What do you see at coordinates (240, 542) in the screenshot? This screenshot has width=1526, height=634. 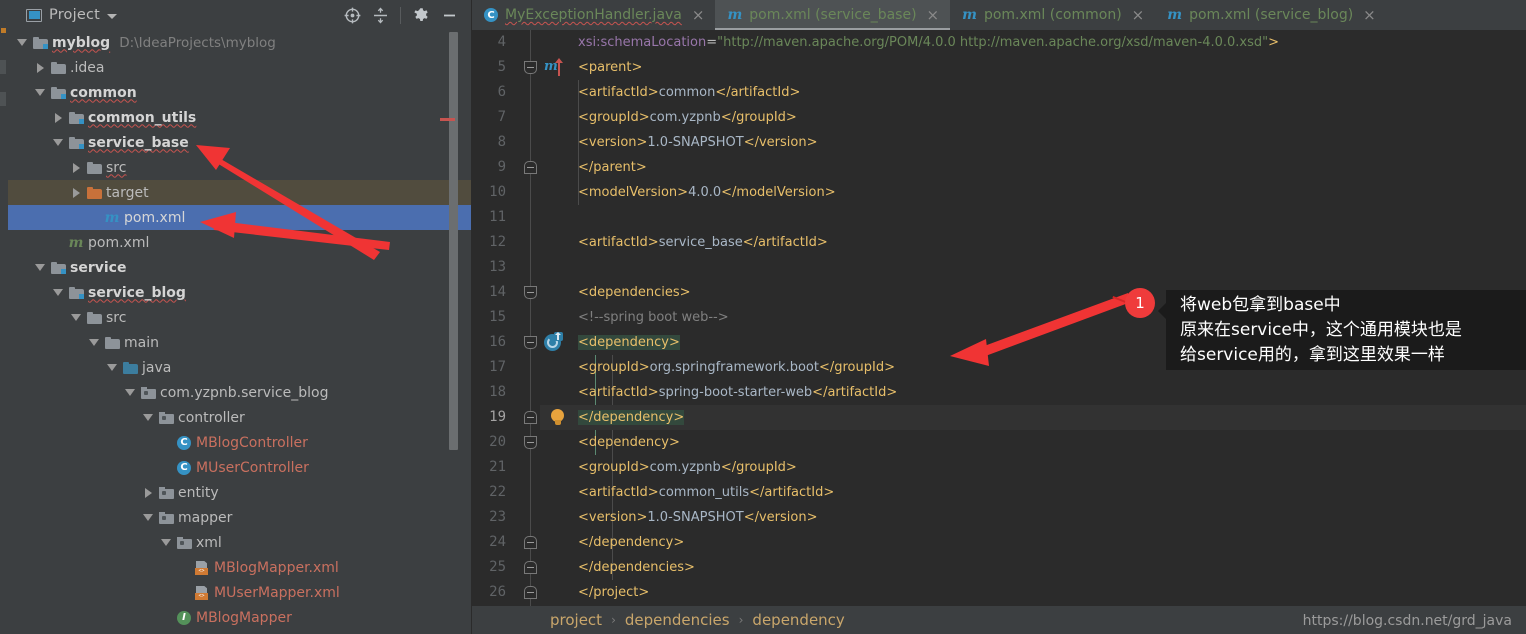 I see `tree-node-xml: xml` at bounding box center [240, 542].